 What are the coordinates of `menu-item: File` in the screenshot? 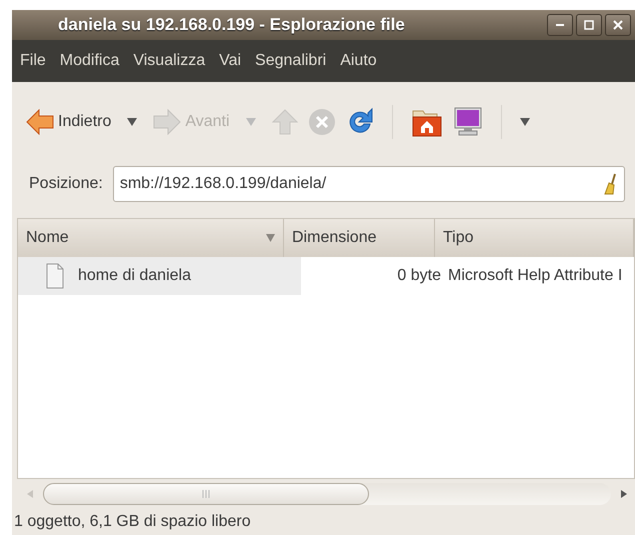 It's located at (33, 61).